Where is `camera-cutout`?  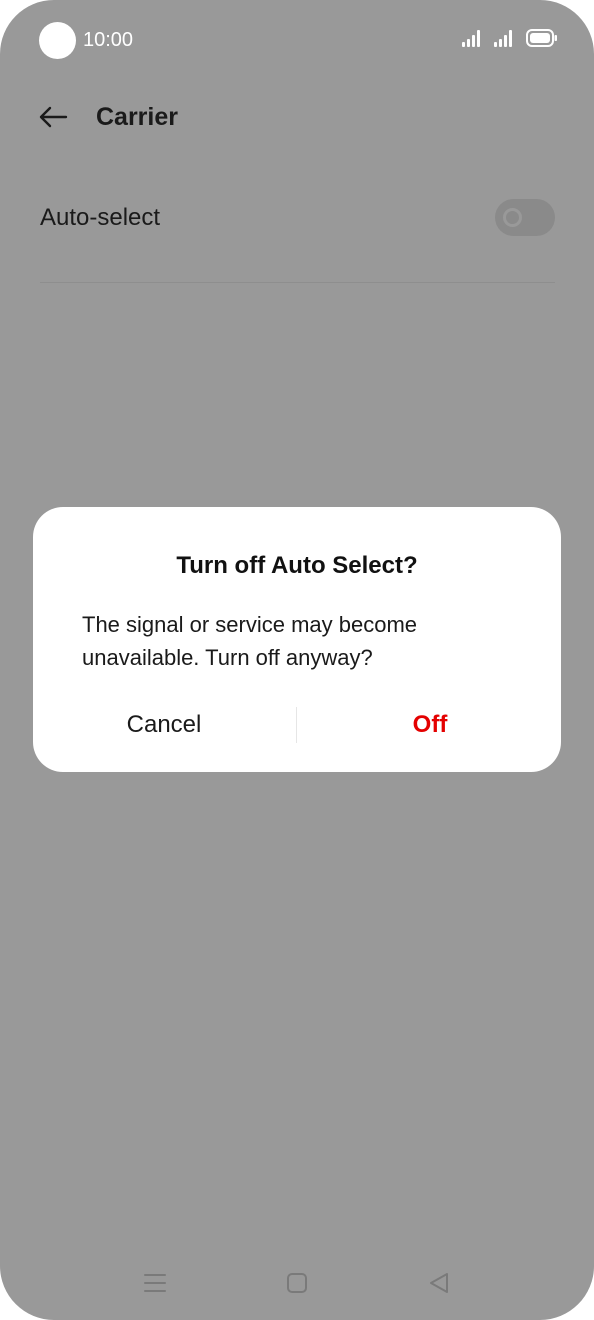
camera-cutout is located at coordinates (57, 40).